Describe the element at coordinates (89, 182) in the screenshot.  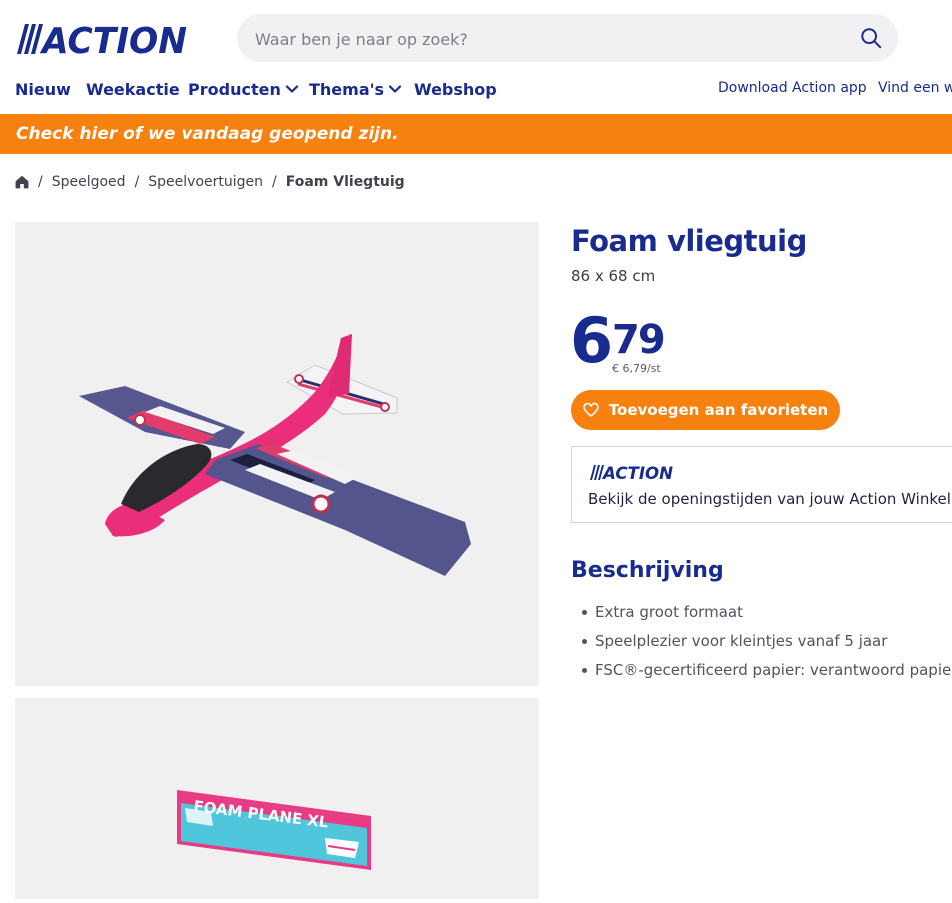
I see `breadcrumb-item-speelgoed: Speelgoed` at that location.